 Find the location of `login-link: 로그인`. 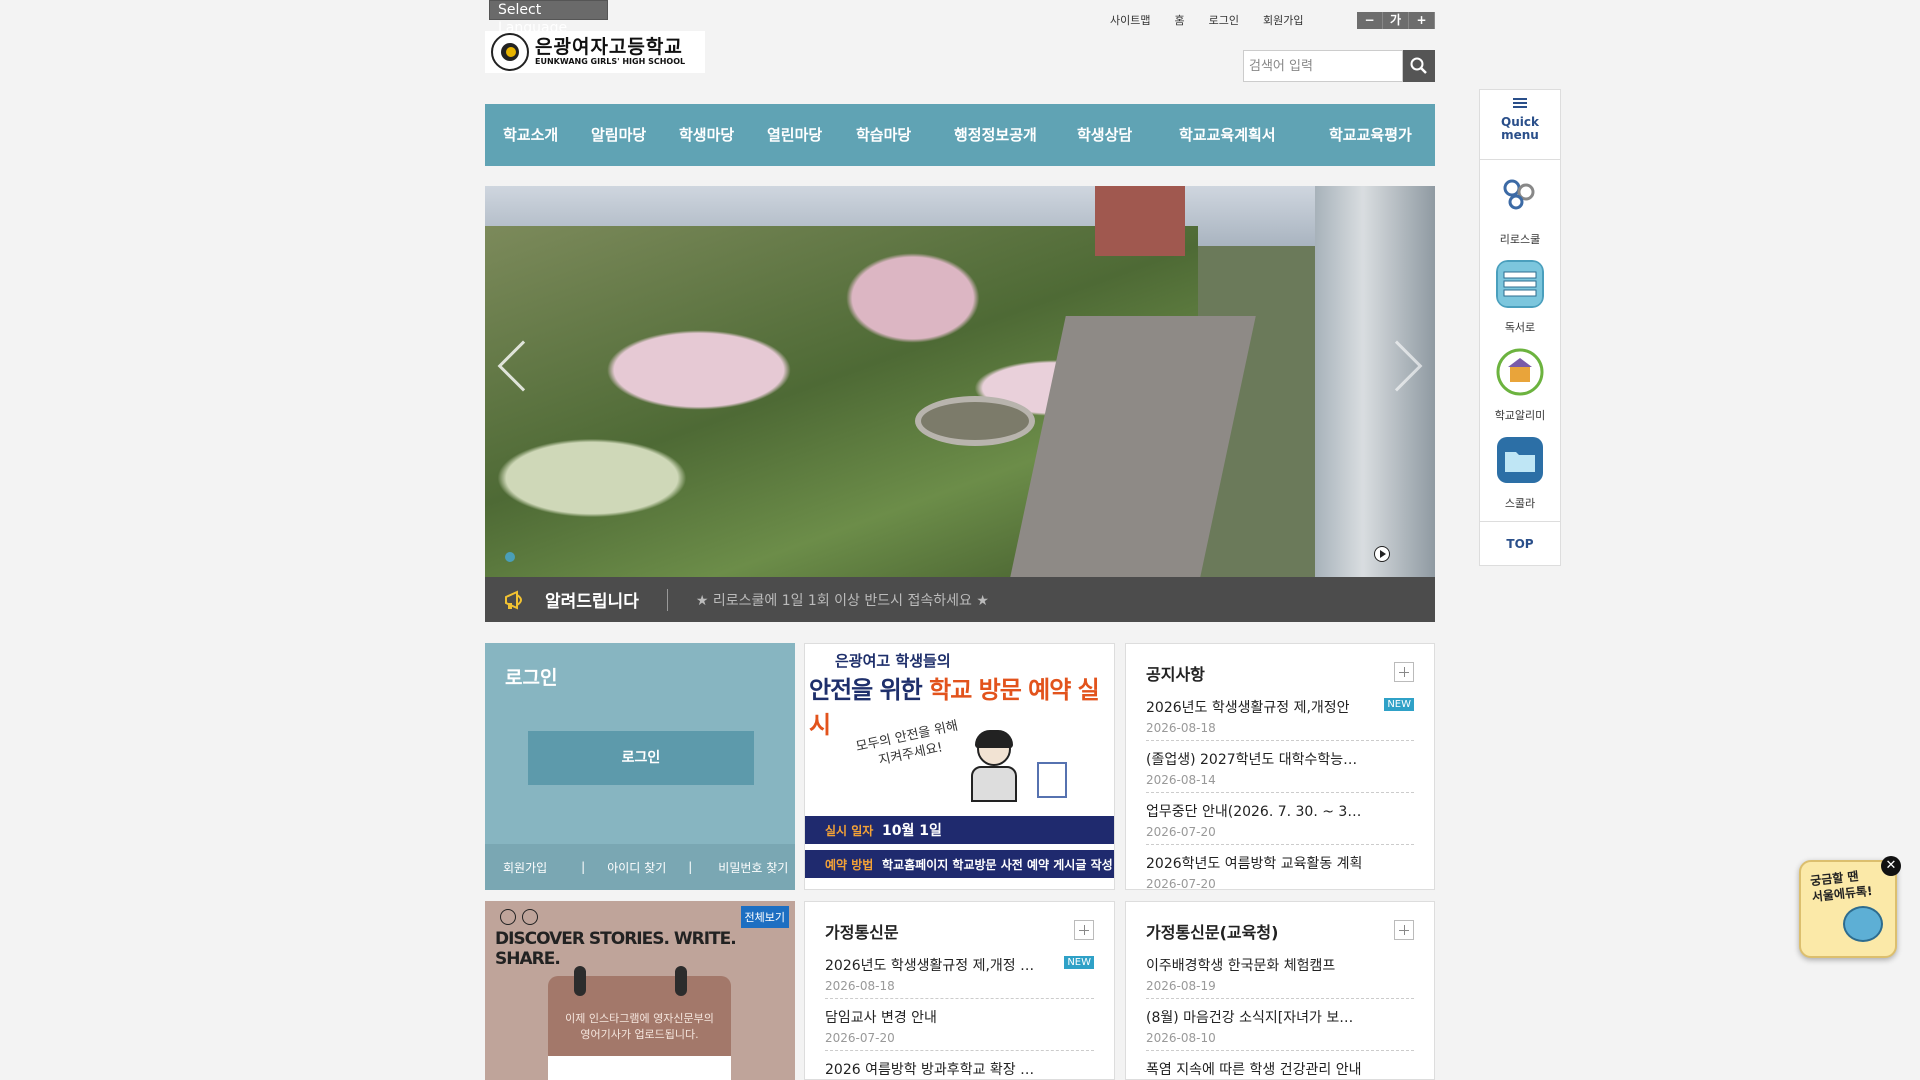

login-link: 로그인 is located at coordinates (1224, 20).